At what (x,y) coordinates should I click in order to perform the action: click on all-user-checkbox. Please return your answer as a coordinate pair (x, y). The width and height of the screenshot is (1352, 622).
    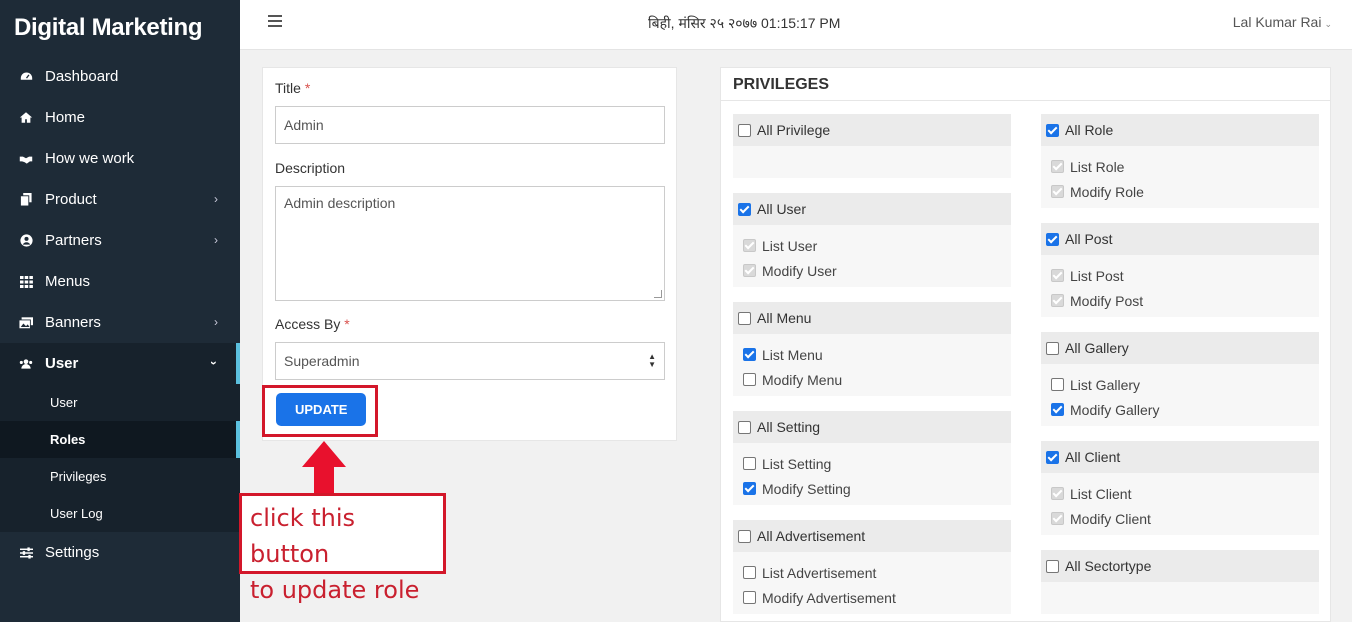
    Looking at the image, I should click on (744, 209).